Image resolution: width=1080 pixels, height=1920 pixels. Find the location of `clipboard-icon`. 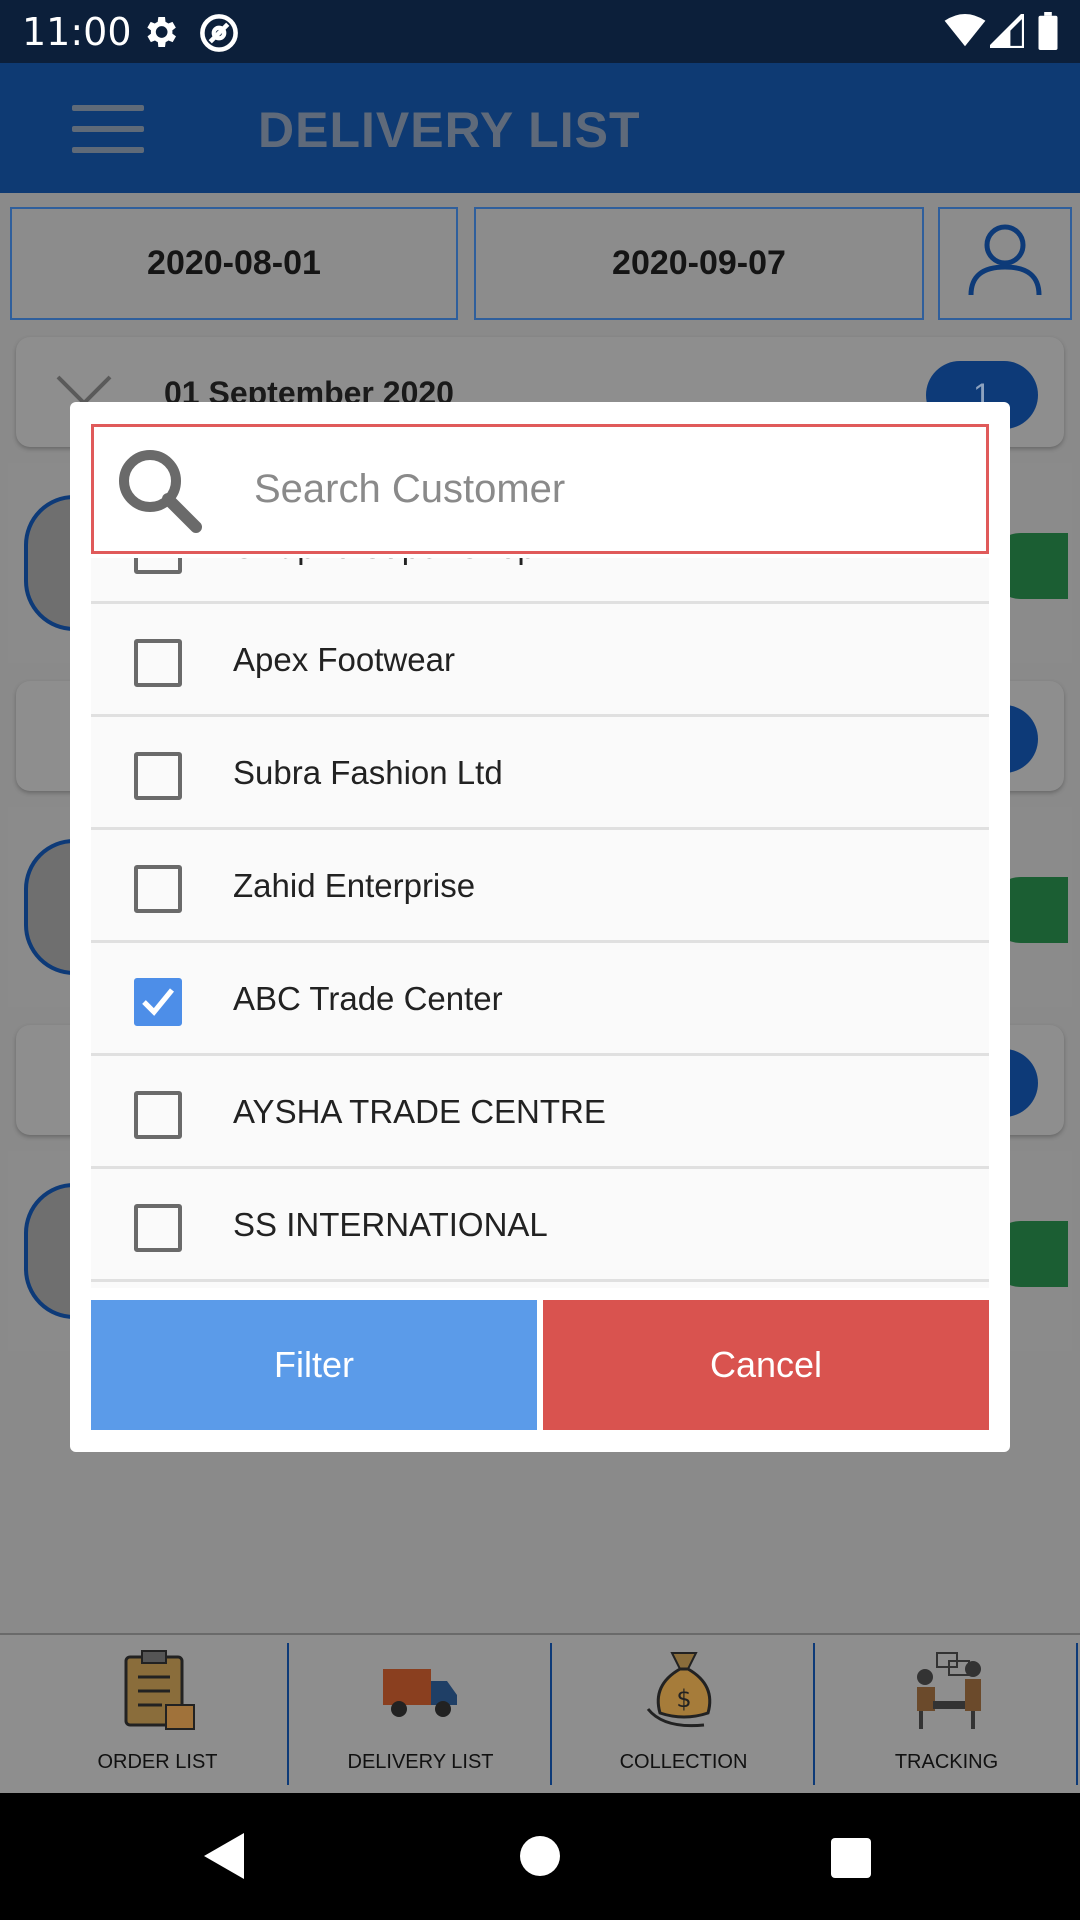

clipboard-icon is located at coordinates (158, 1693).